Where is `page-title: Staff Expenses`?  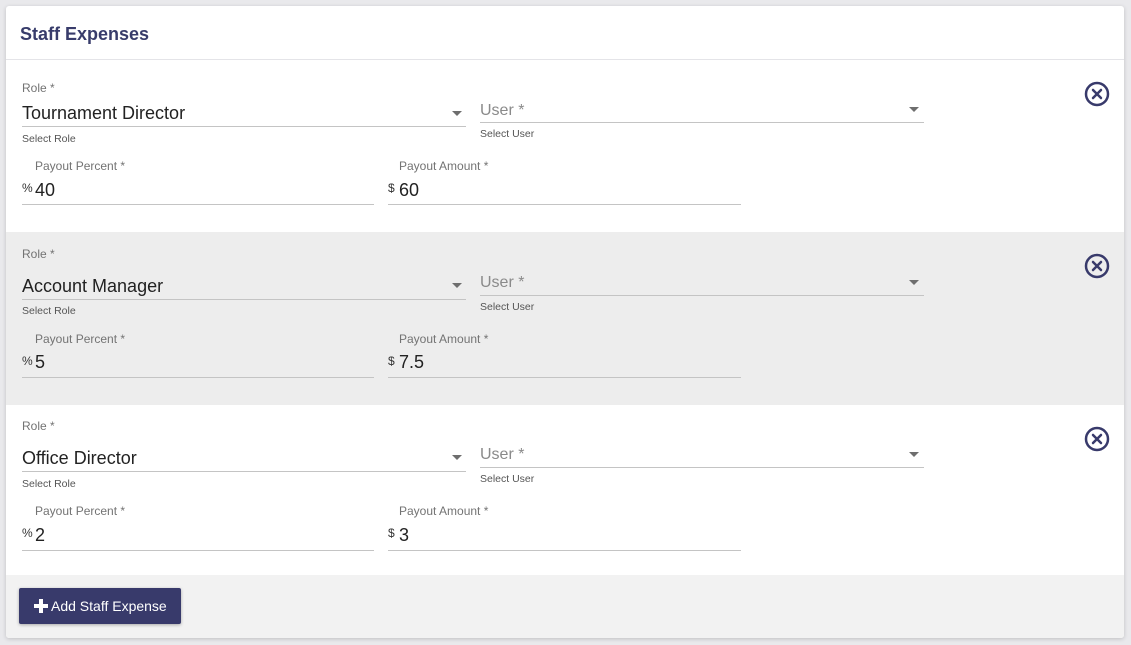
page-title: Staff Expenses is located at coordinates (85, 34).